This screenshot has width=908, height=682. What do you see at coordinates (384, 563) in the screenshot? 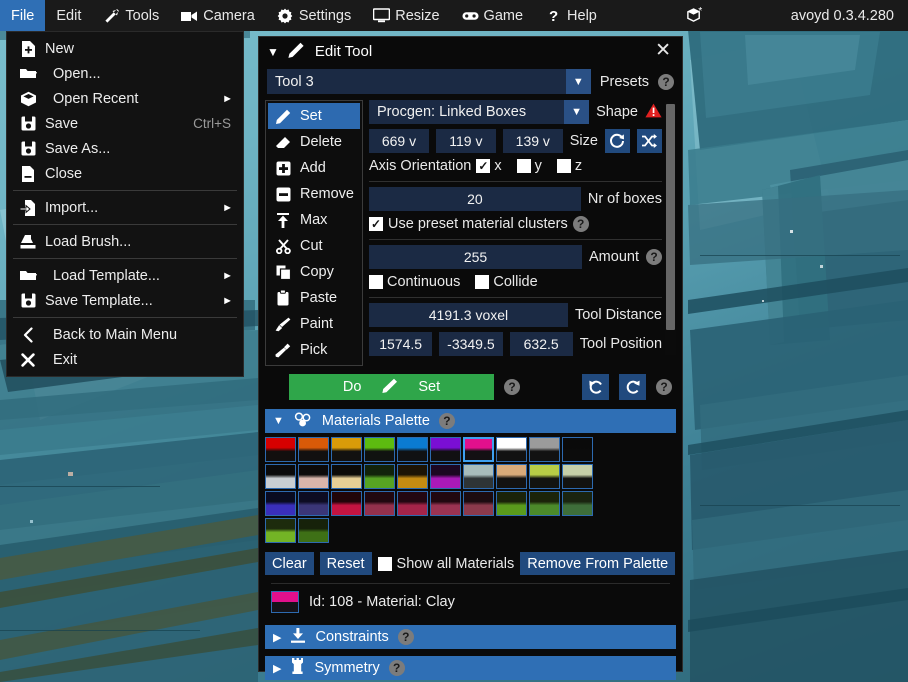
I see `show-all-materials-checkbox` at bounding box center [384, 563].